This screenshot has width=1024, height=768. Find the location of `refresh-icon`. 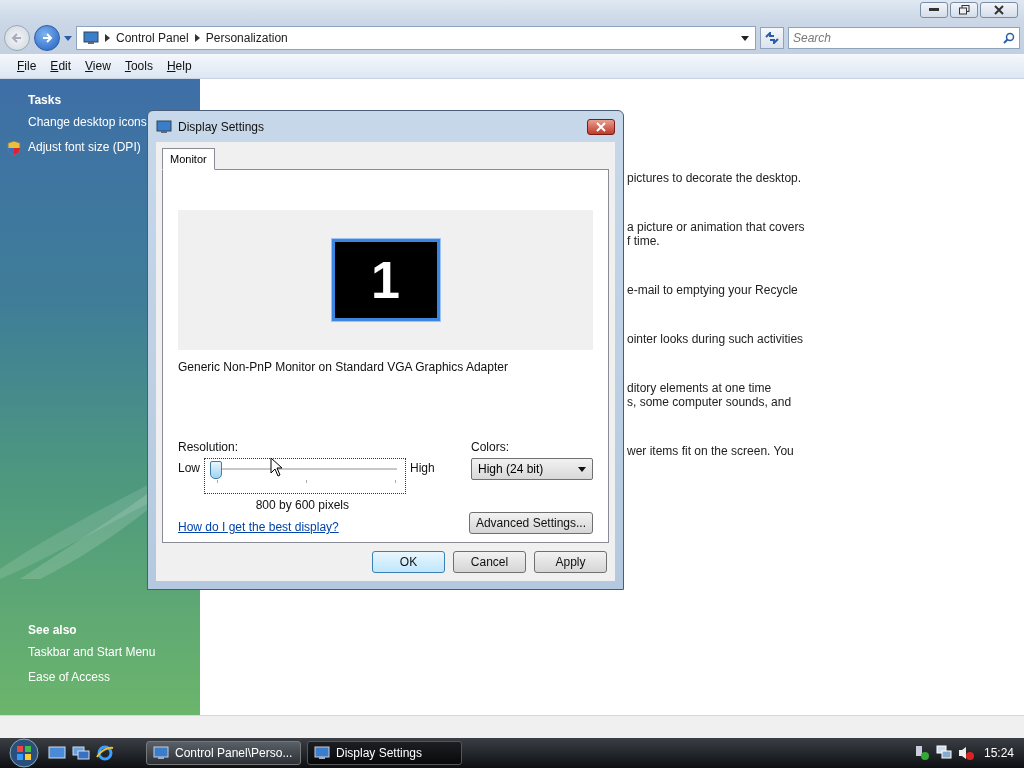

refresh-icon is located at coordinates (772, 38).